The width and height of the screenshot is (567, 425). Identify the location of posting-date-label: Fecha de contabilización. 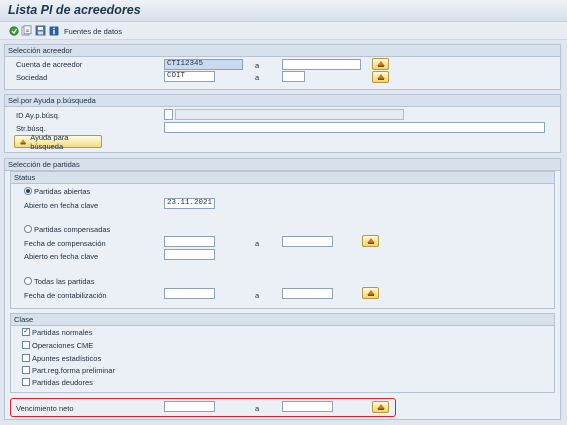
(65, 295).